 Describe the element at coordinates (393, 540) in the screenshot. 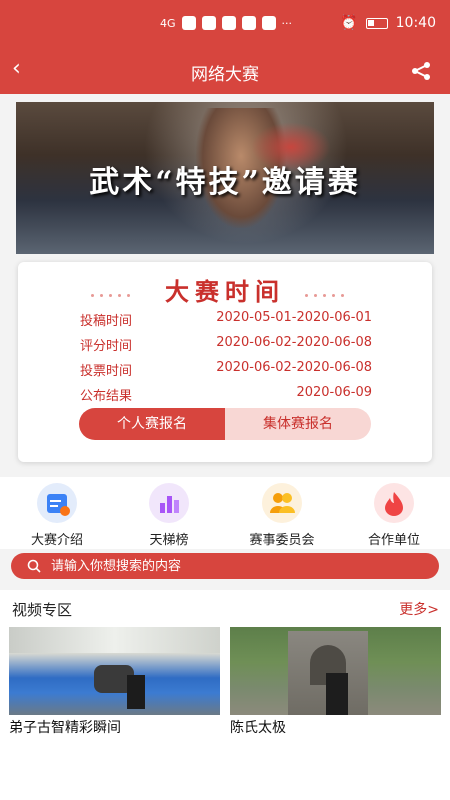

I see `quick-item-label: 合作单位` at that location.